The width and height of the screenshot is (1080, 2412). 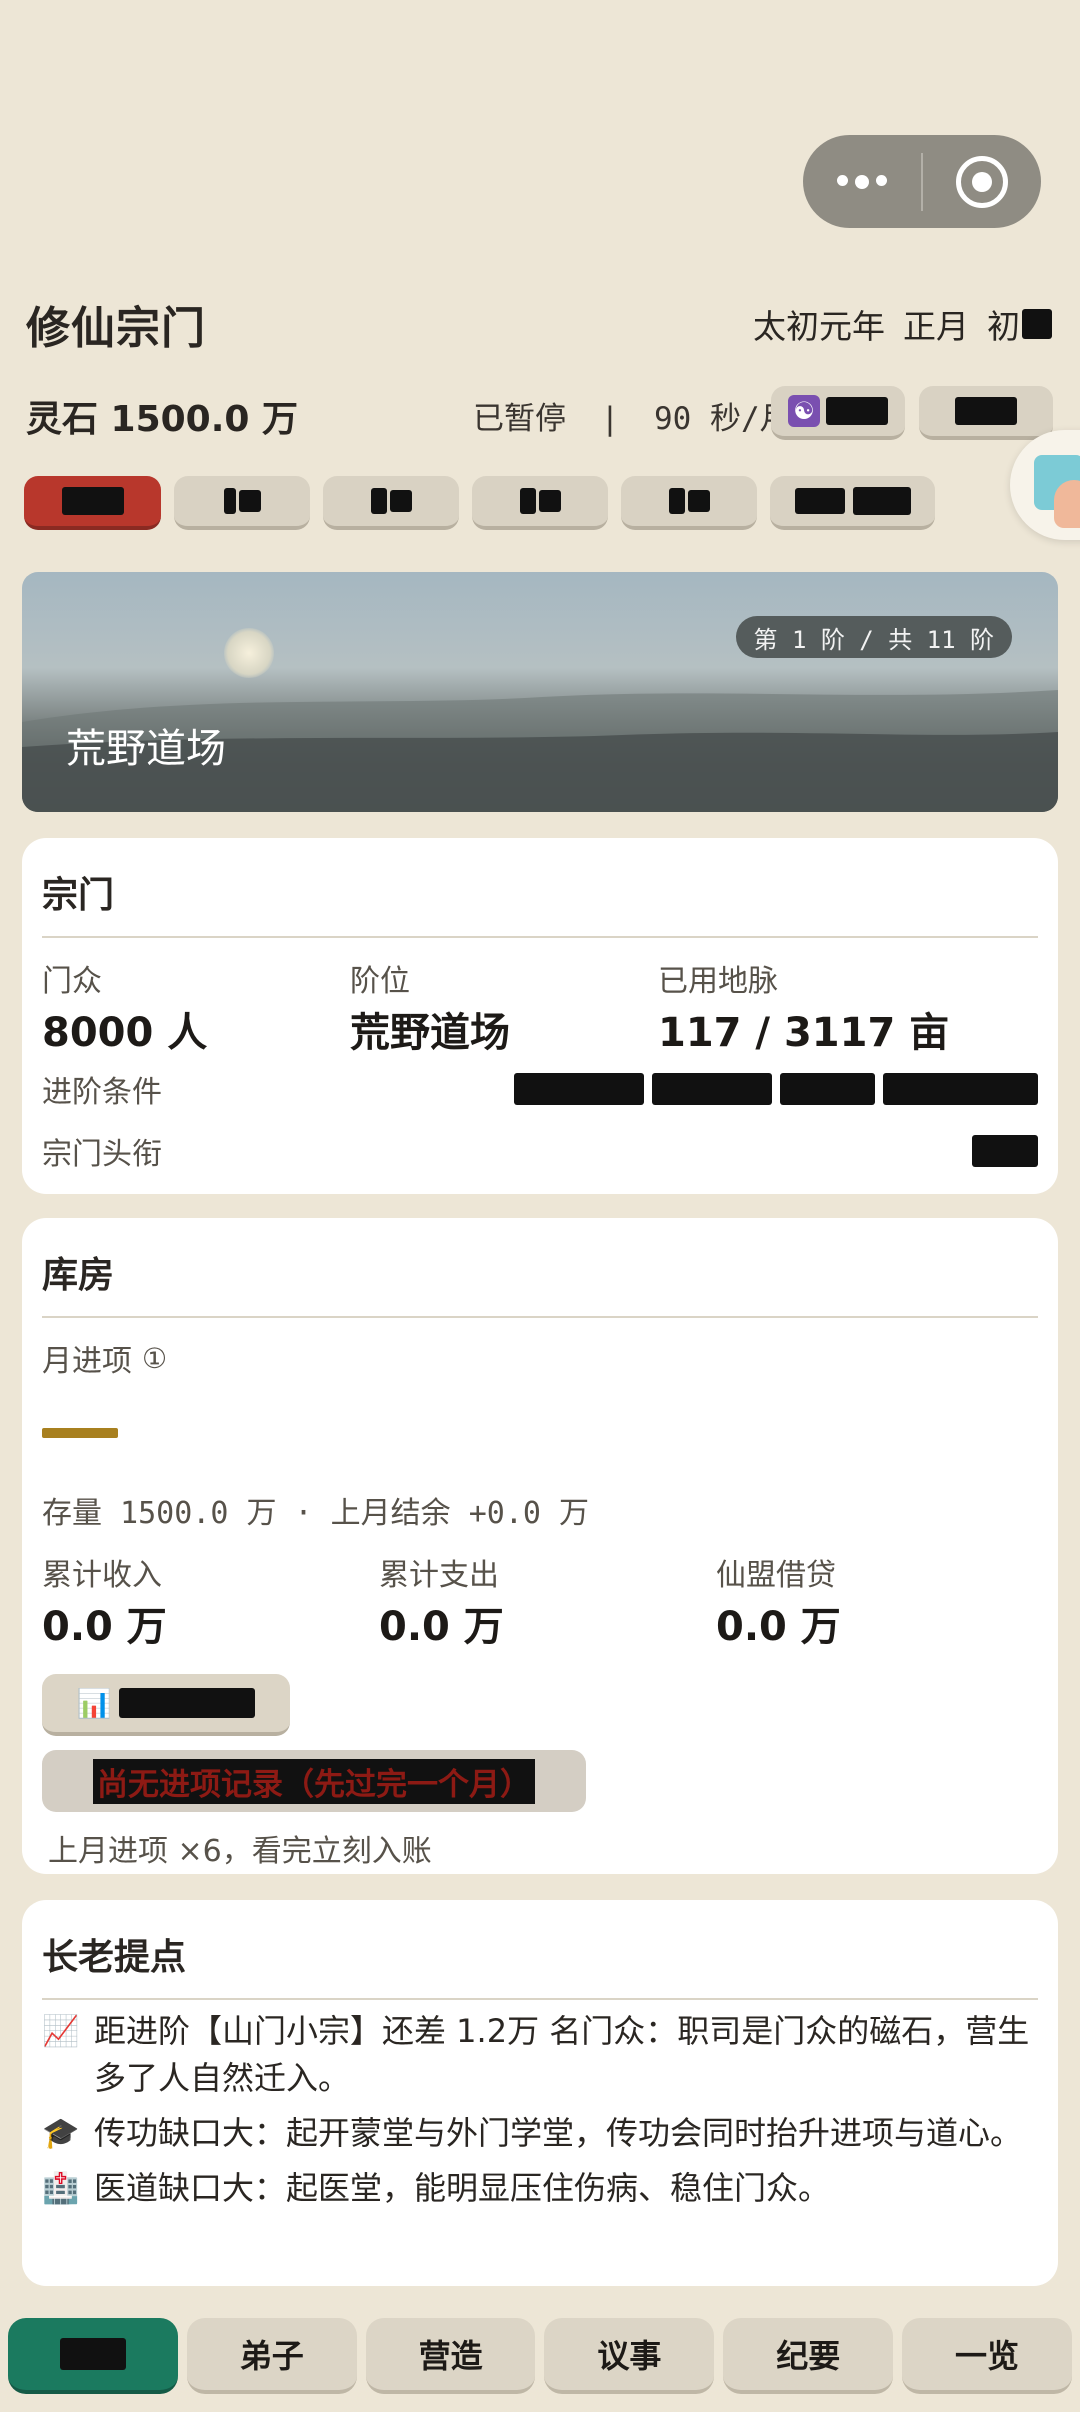 What do you see at coordinates (61, 2133) in the screenshot?
I see `graduation-cap-icon: 🎓` at bounding box center [61, 2133].